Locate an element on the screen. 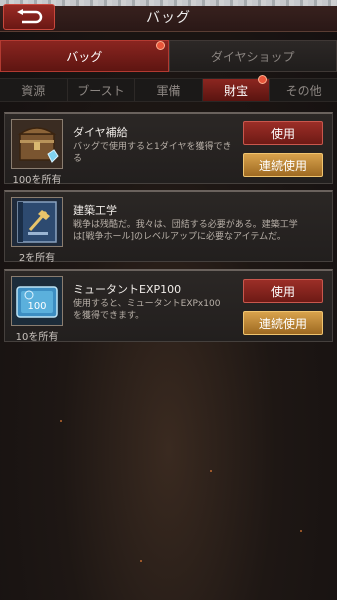  tab-label: バッグ is located at coordinates (84, 56).